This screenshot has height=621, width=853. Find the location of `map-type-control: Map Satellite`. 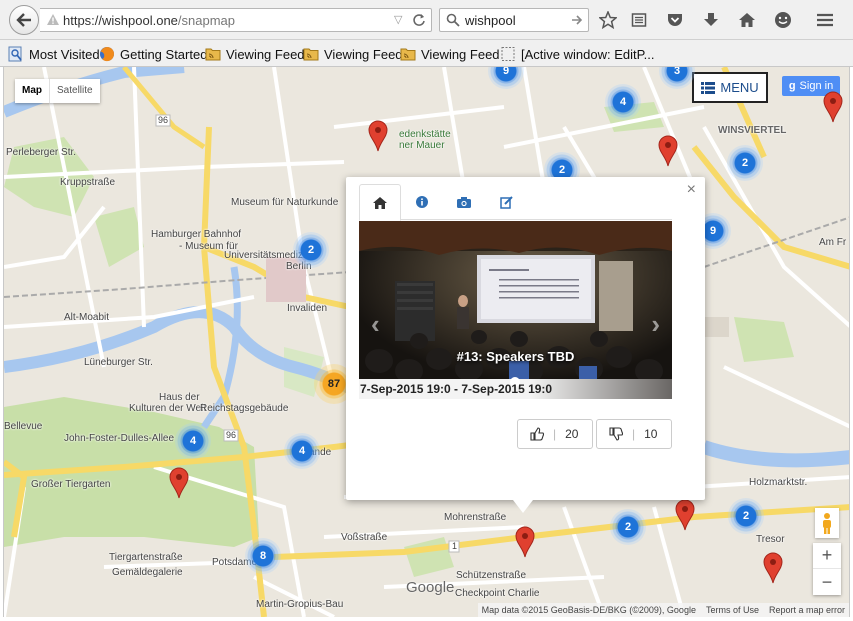

map-type-control: Map Satellite is located at coordinates (57, 91).